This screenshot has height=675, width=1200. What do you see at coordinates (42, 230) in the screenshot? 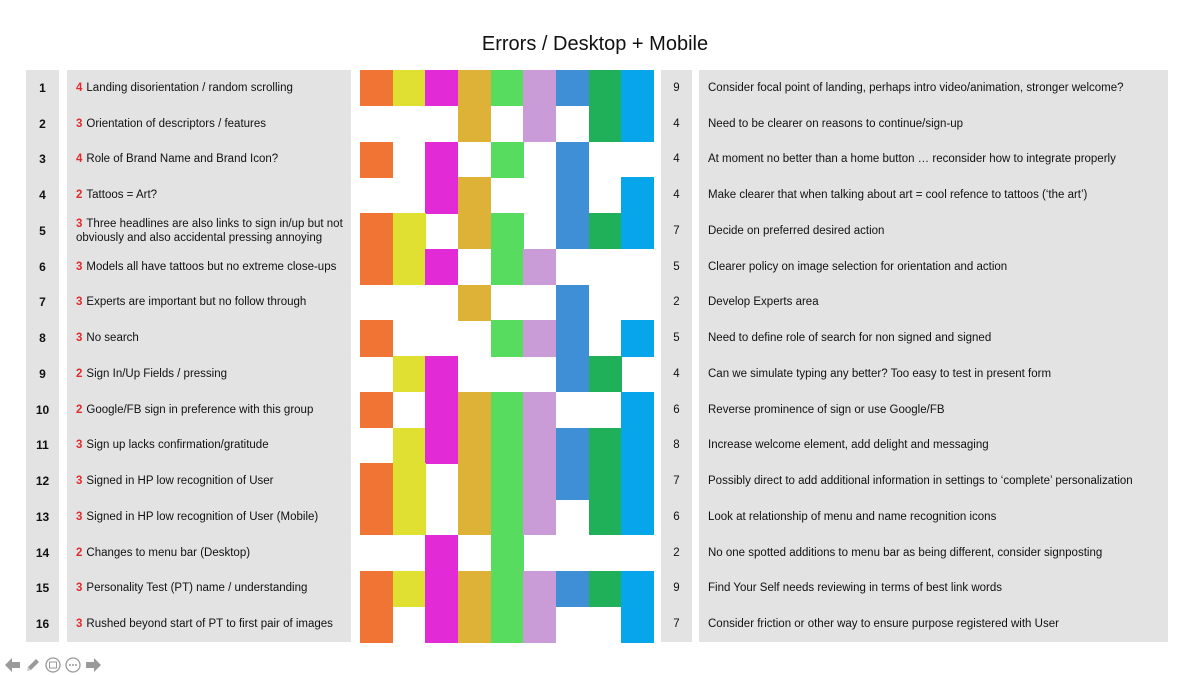
I see `row-number: 5` at bounding box center [42, 230].